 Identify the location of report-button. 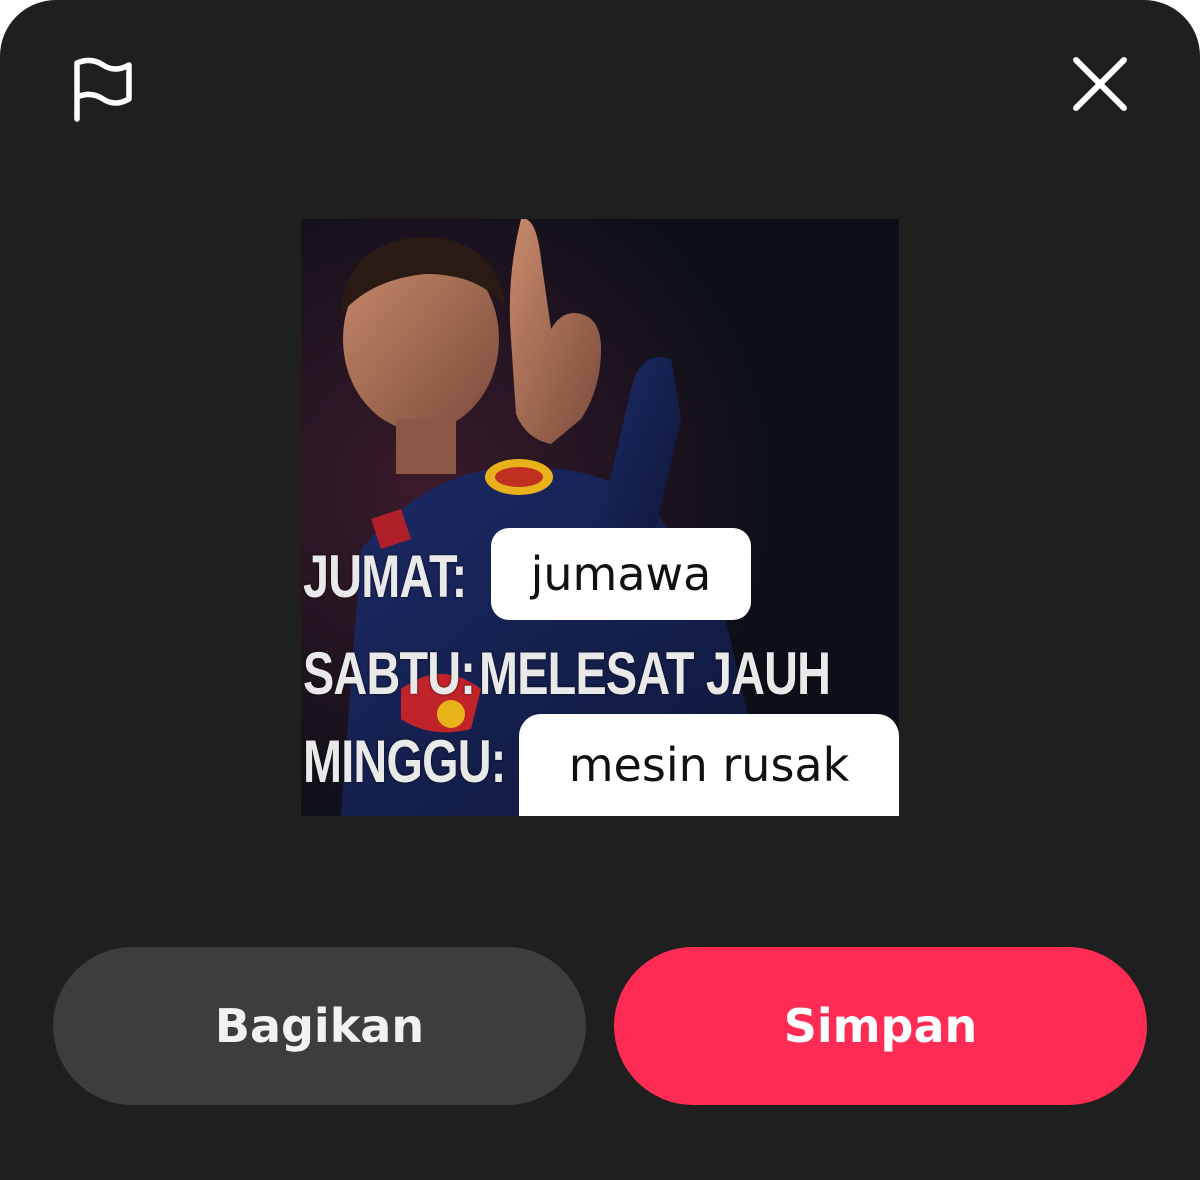
(100, 90).